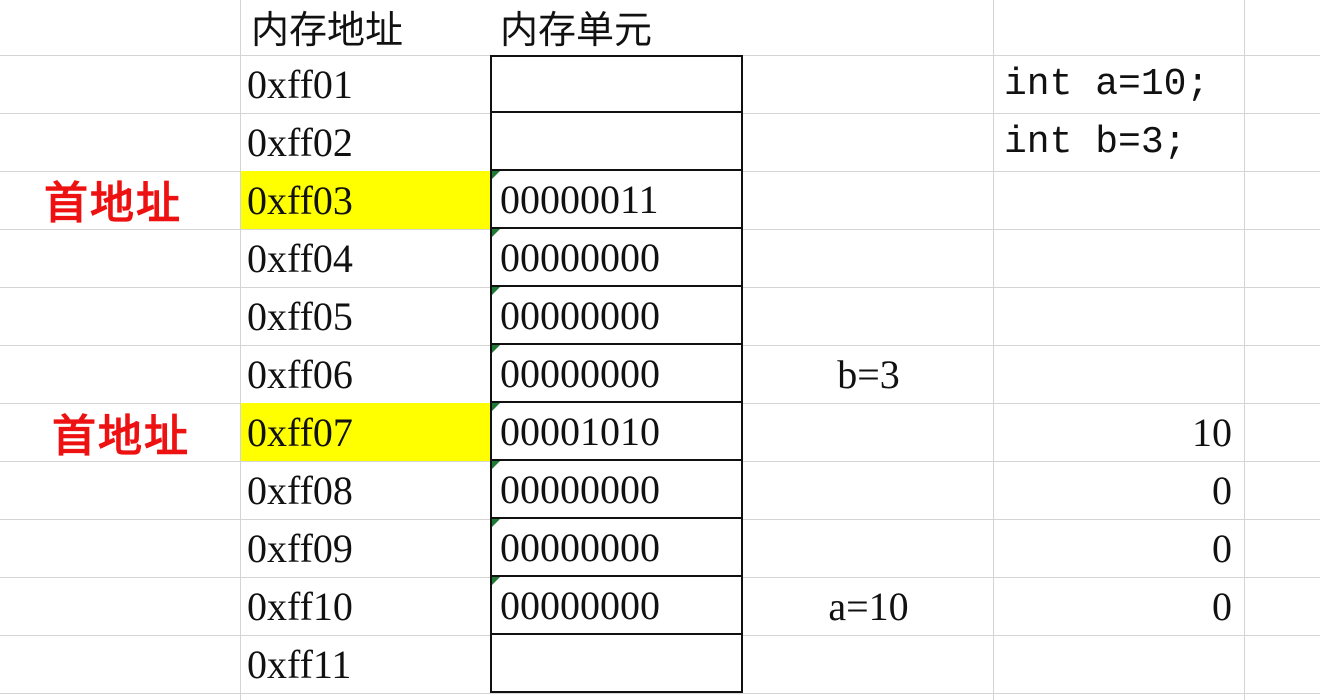 The height and width of the screenshot is (700, 1320). I want to click on address-cell: 0xff08, so click(365, 490).